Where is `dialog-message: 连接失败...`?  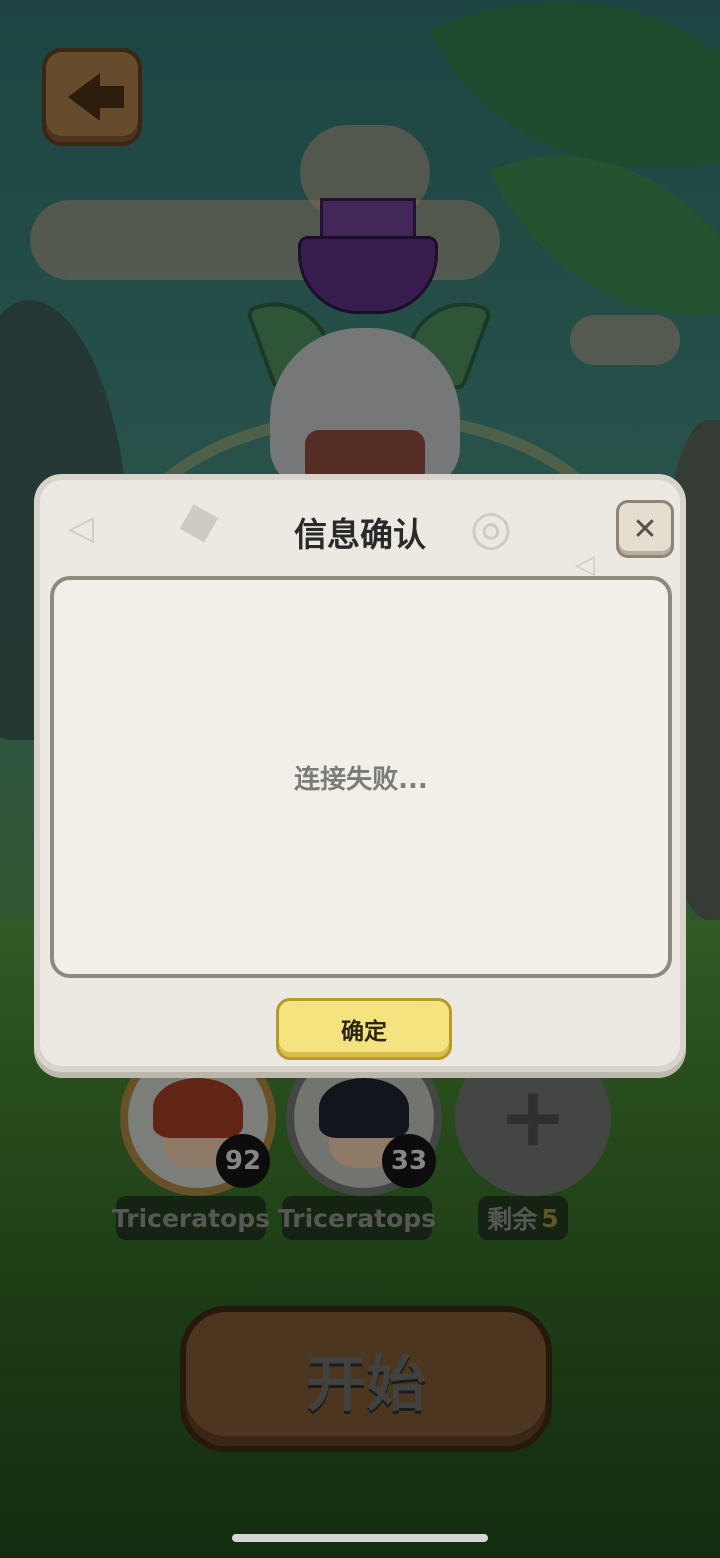
dialog-message: 连接失败... is located at coordinates (361, 779).